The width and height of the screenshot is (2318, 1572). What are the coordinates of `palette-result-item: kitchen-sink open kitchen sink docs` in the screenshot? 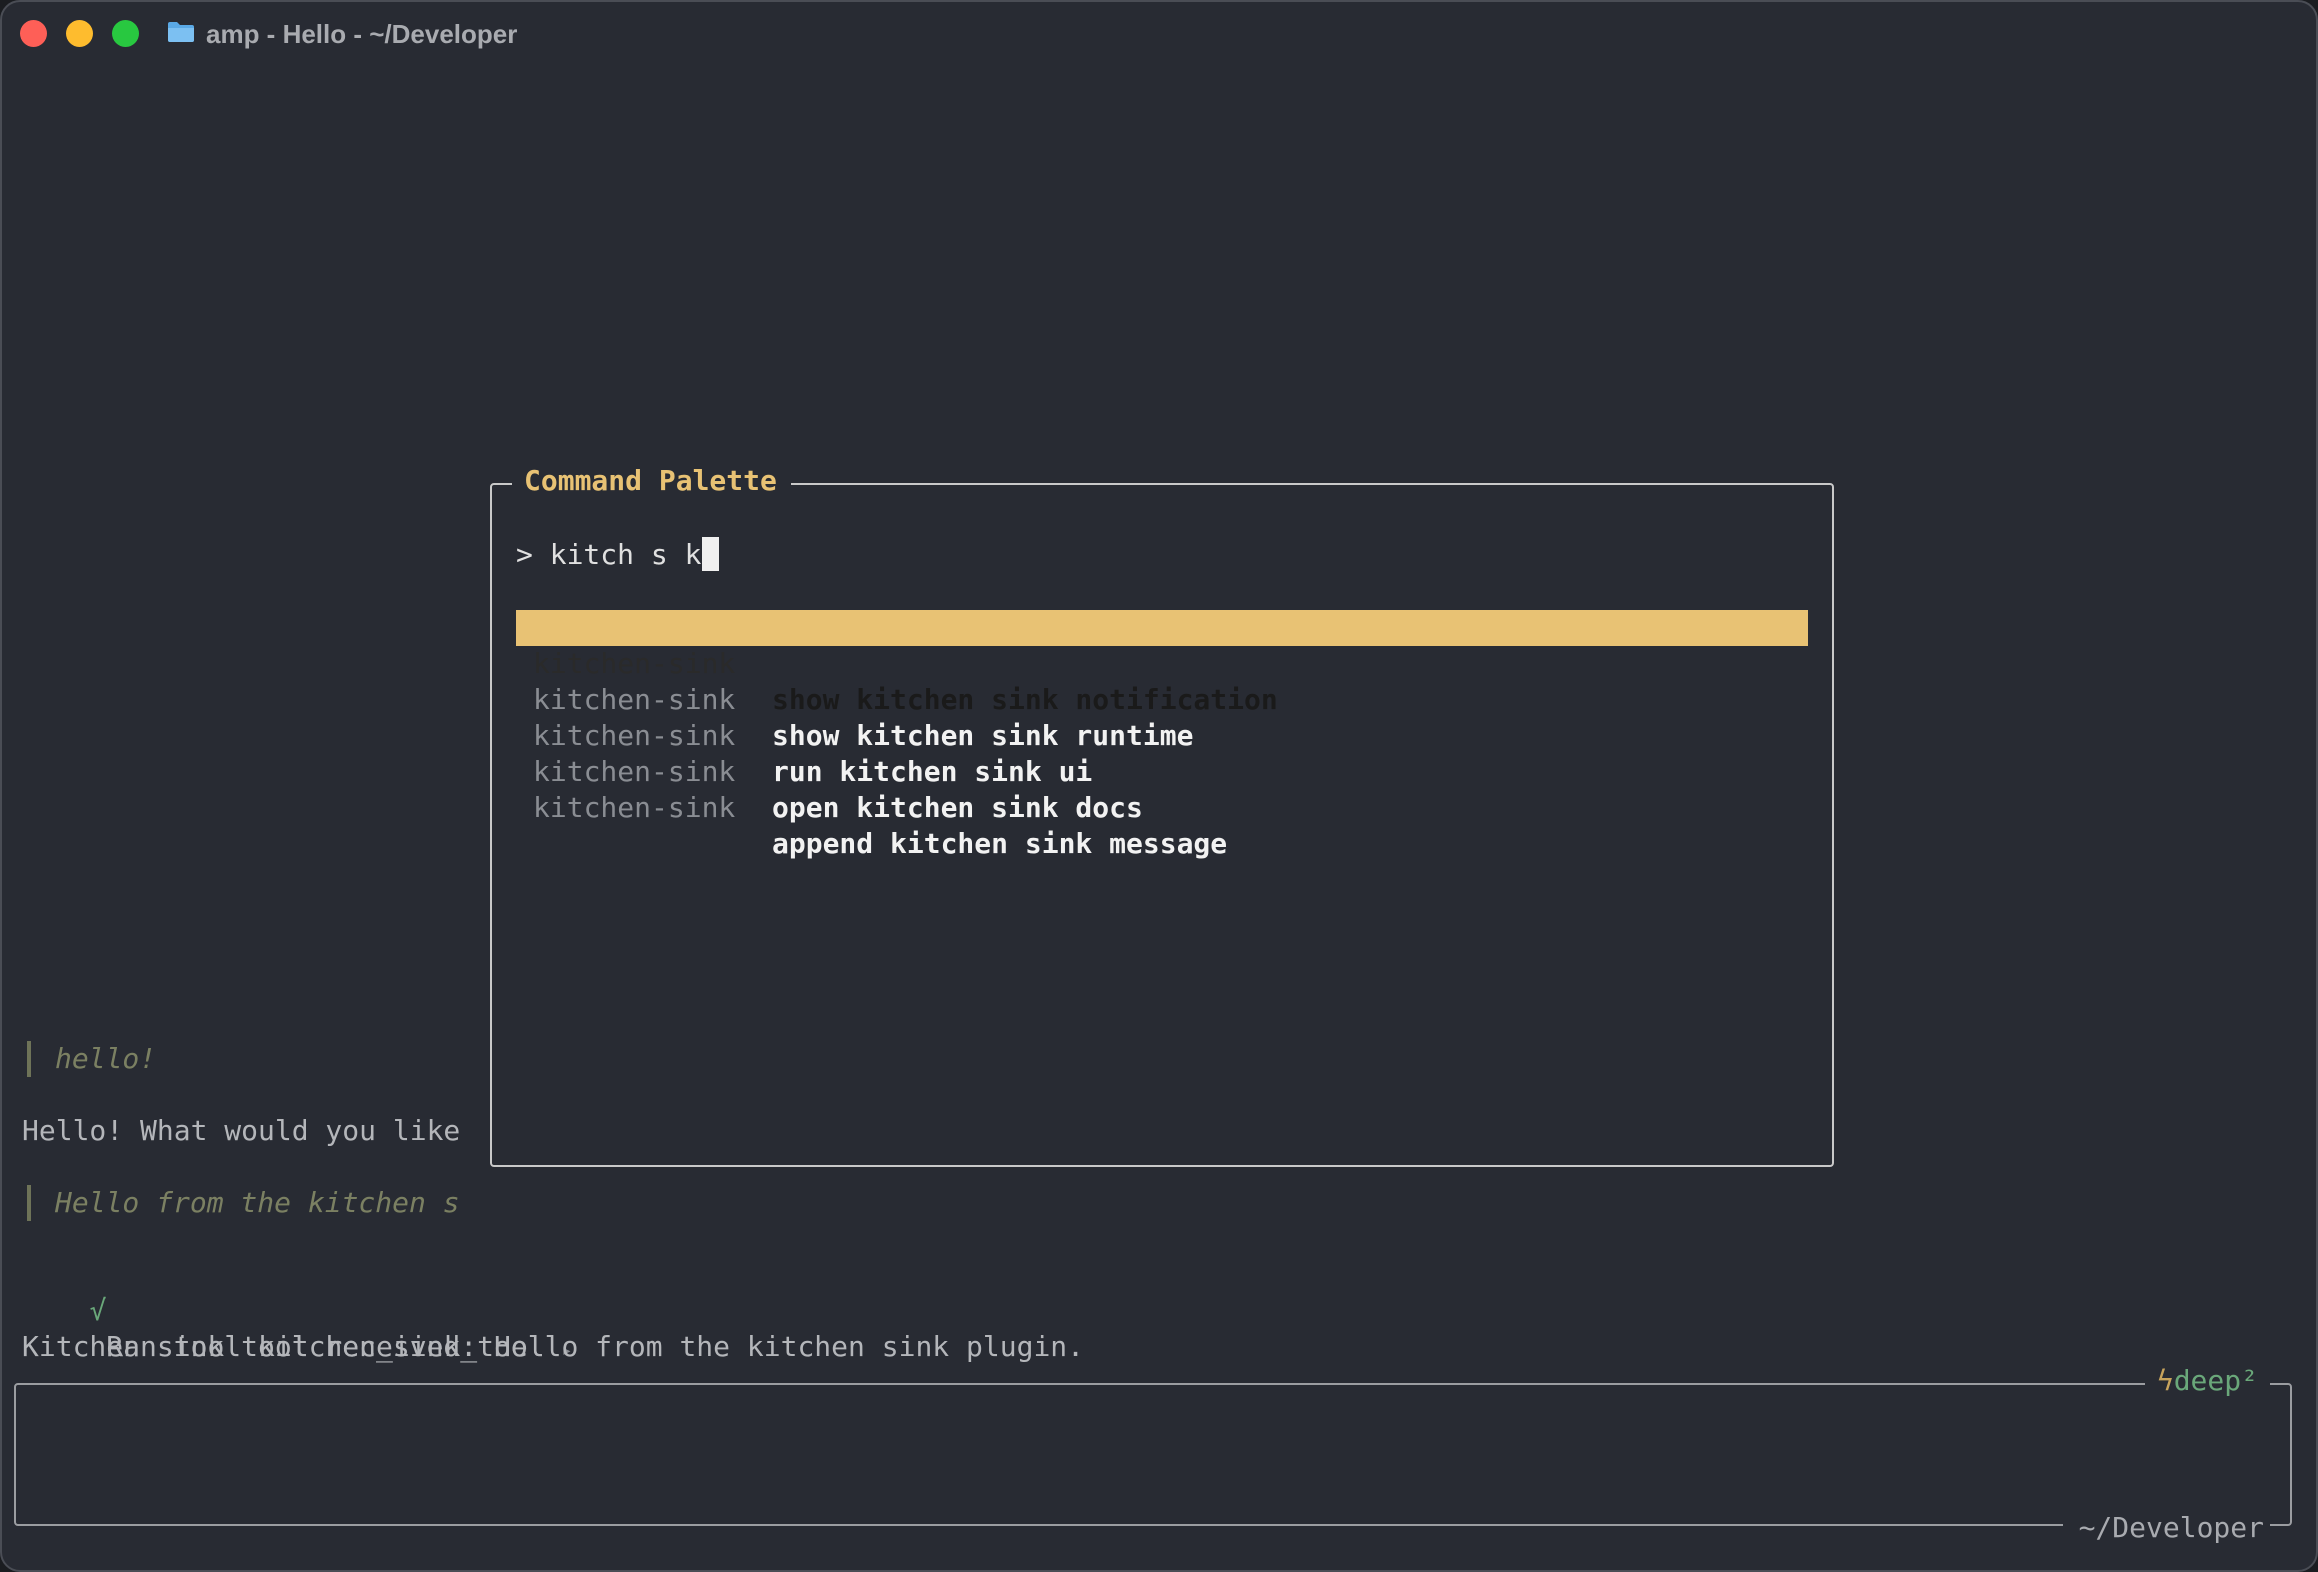 It's located at (1162, 771).